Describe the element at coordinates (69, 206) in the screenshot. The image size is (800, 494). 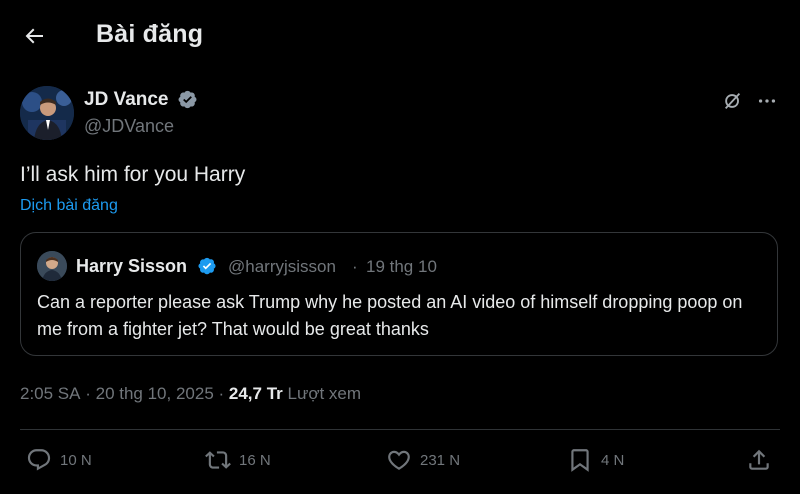
I see `translate-post-link: Dịch bài đăng` at that location.